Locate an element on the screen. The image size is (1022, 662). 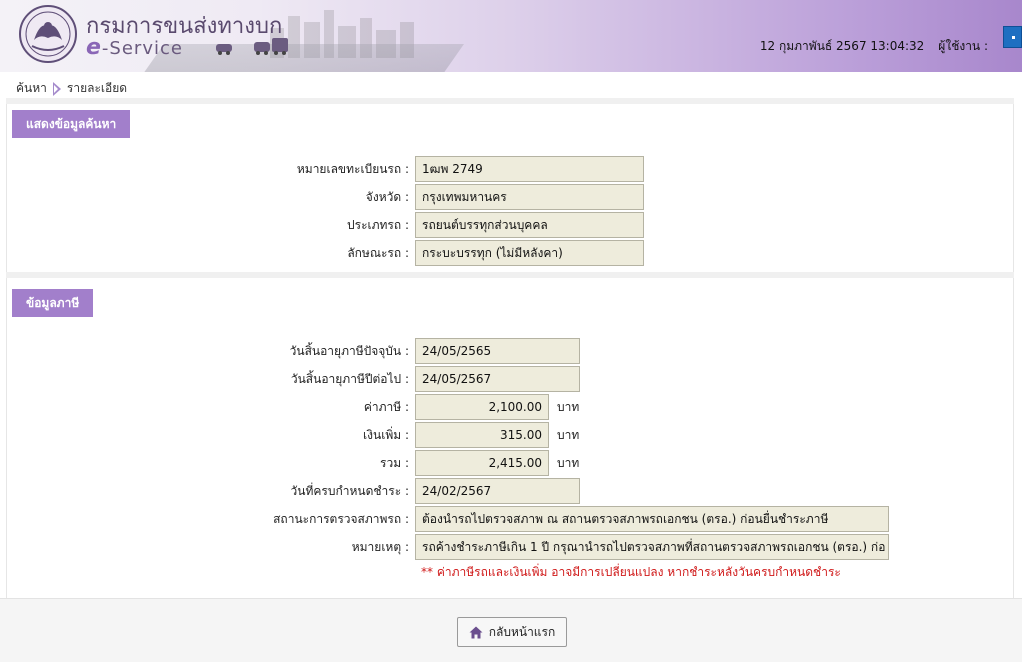
brand-e-letter: e is located at coordinates (94, 47).